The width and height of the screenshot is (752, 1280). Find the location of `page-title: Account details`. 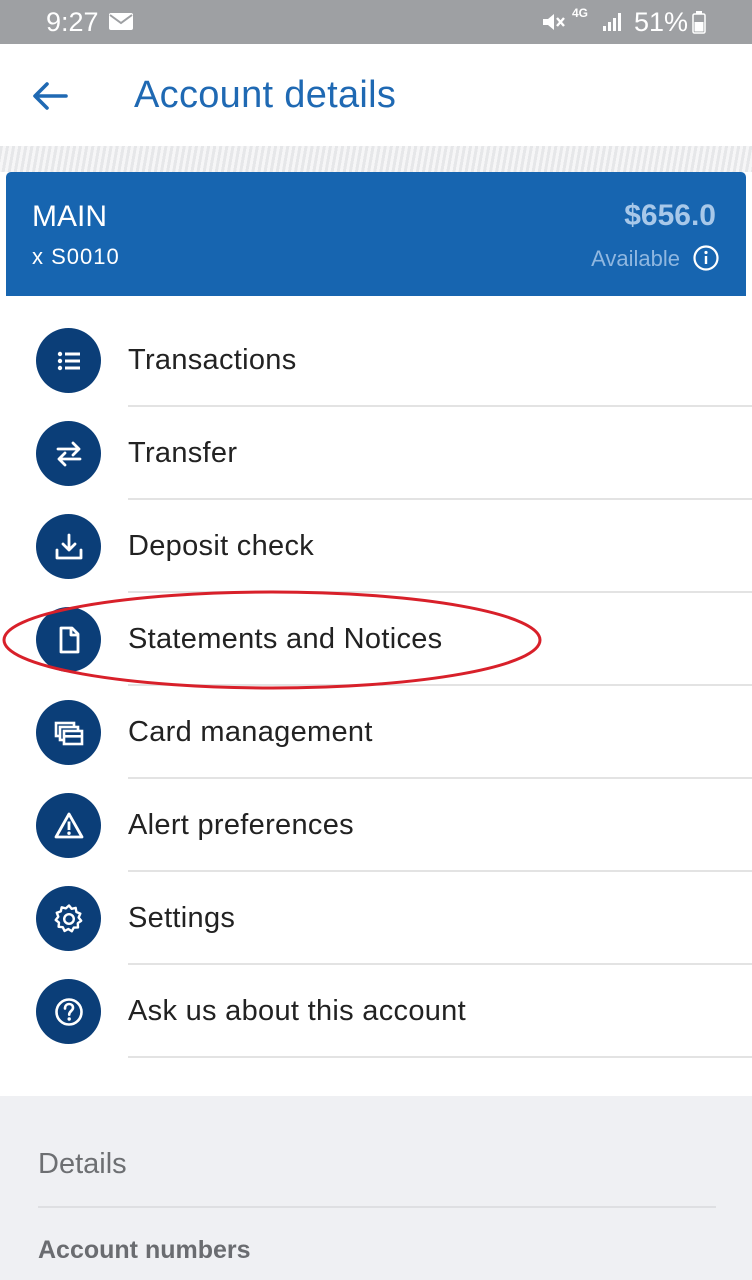

page-title: Account details is located at coordinates (265, 95).